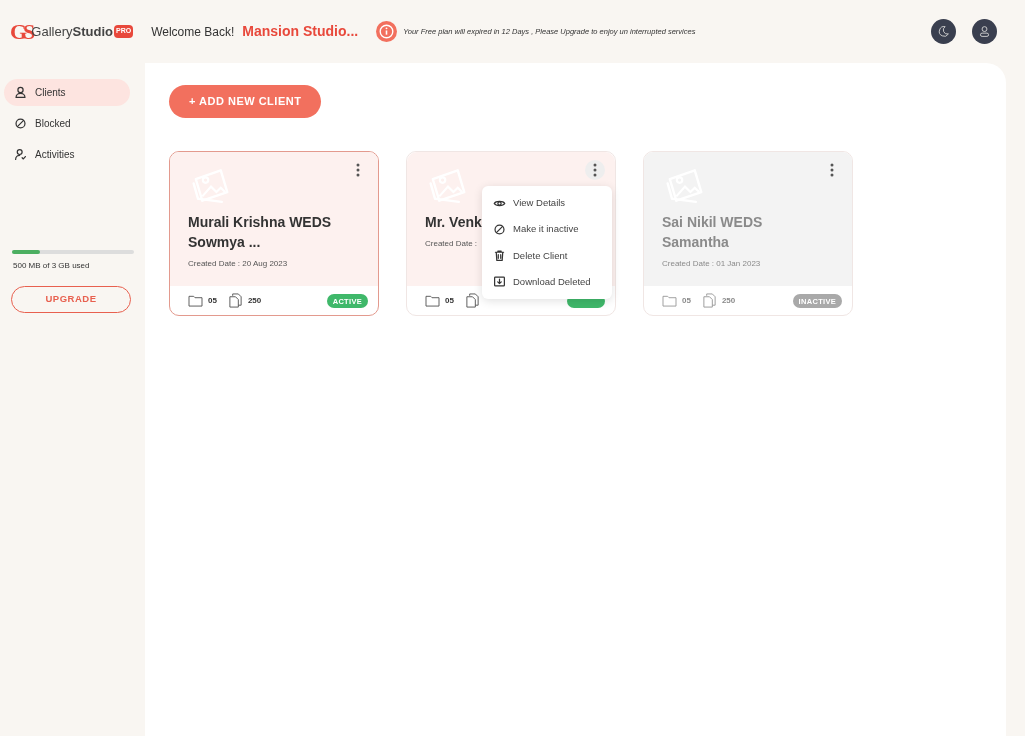 This screenshot has width=1025, height=736. Describe the element at coordinates (21, 32) in the screenshot. I see `logo-mark: GS` at that location.